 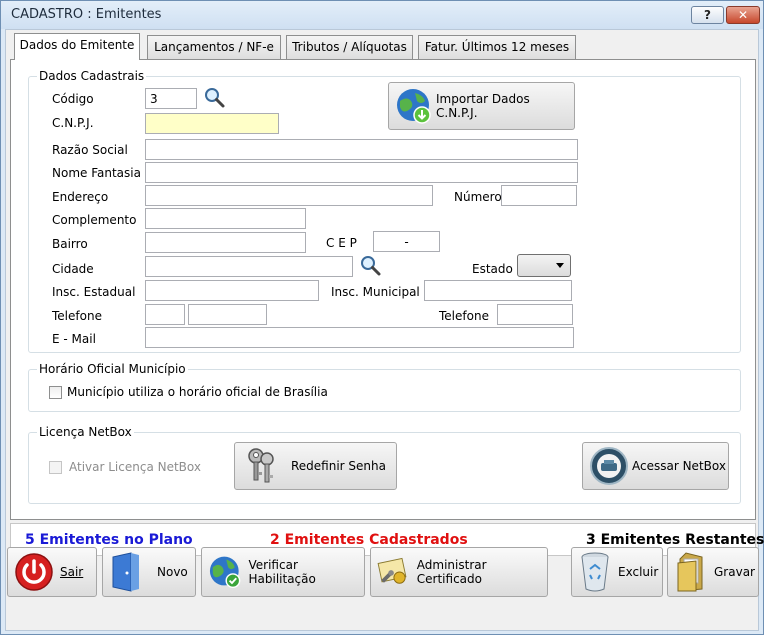 What do you see at coordinates (535, 314) in the screenshot?
I see `telefone-2-field` at bounding box center [535, 314].